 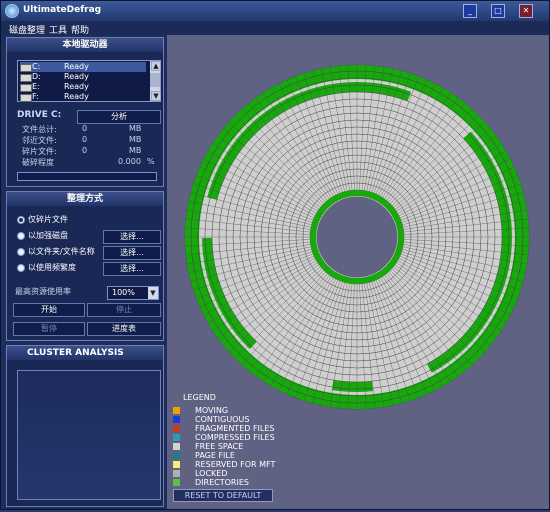 I want to click on legend-label: FRAGMENTED FILES, so click(x=235, y=428).